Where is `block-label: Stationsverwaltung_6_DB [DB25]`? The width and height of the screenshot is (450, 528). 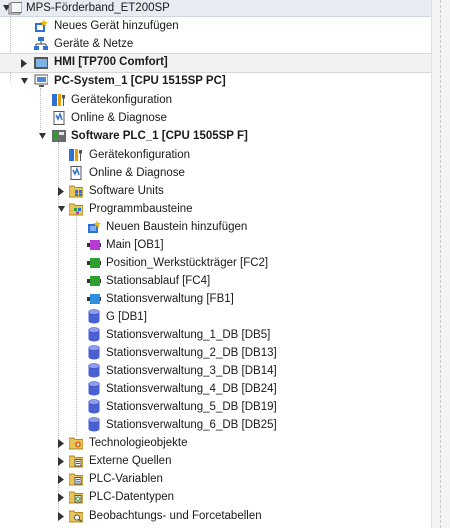
block-label: Stationsverwaltung_6_DB [DB25] is located at coordinates (191, 425).